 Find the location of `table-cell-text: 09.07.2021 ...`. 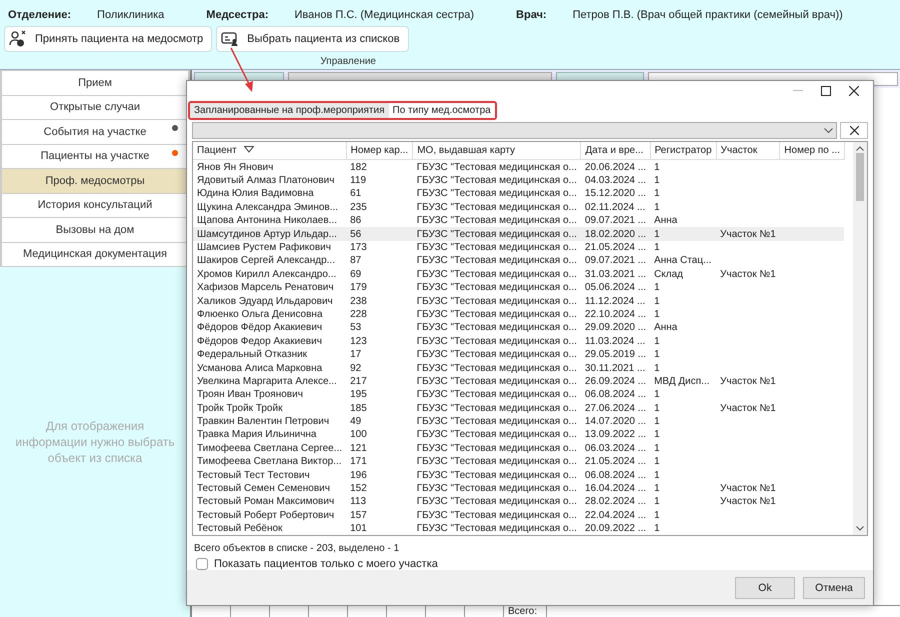

table-cell-text: 09.07.2021 ... is located at coordinates (616, 261).